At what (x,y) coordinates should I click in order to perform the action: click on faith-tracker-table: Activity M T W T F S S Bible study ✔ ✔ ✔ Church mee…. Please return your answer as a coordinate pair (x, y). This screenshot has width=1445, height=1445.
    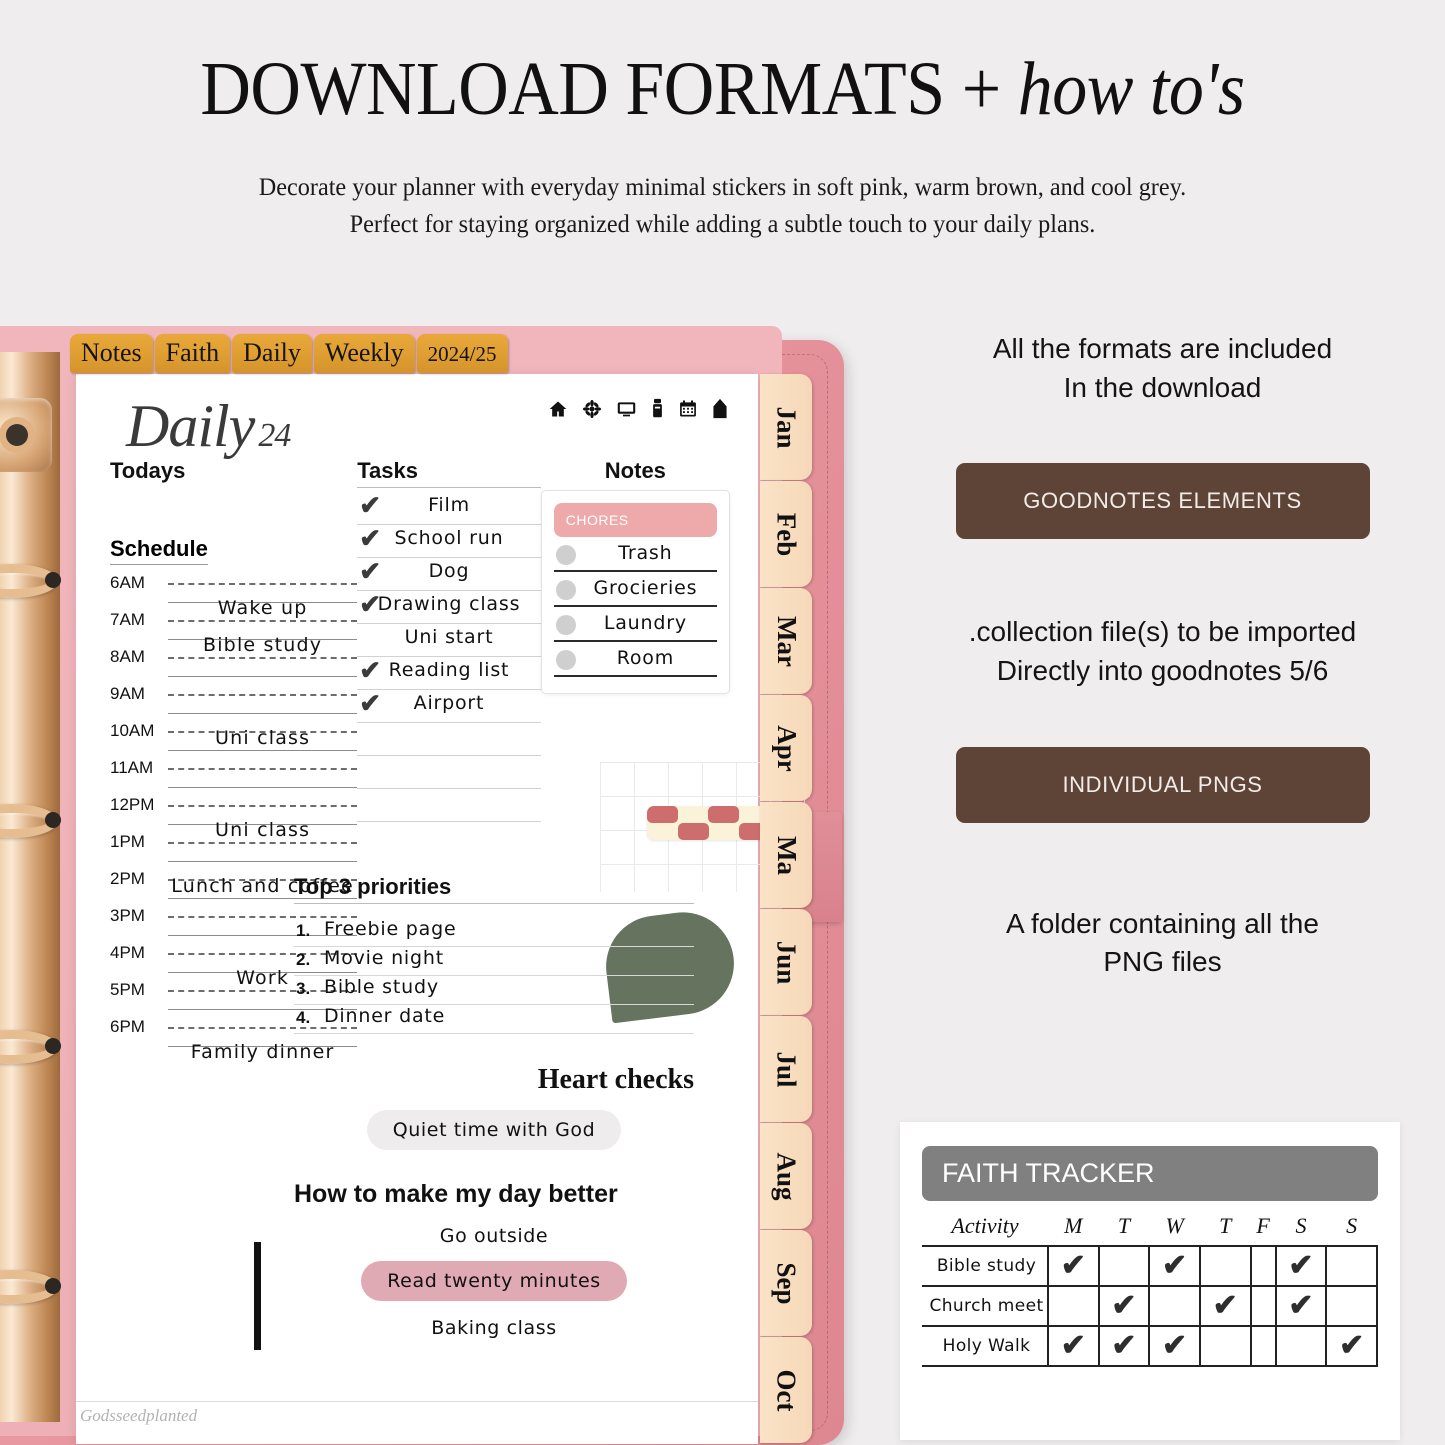
    Looking at the image, I should click on (1150, 1290).